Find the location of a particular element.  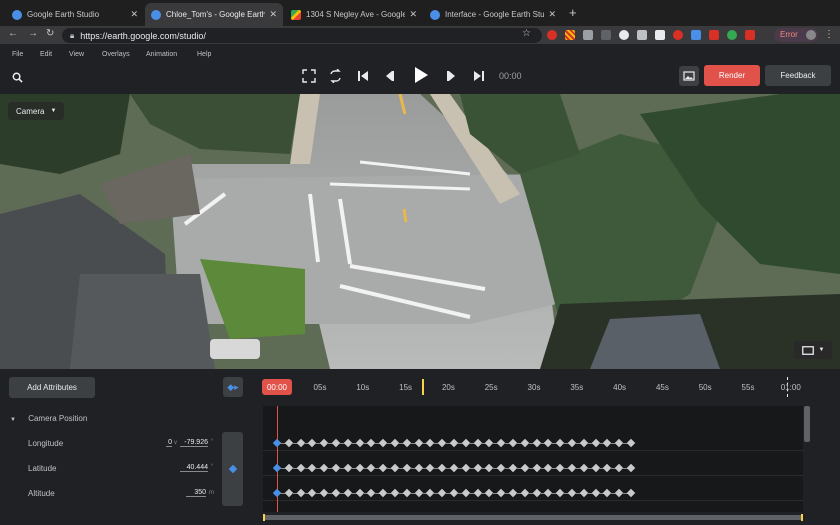

longitude-prefix: 0 is located at coordinates (169, 443).